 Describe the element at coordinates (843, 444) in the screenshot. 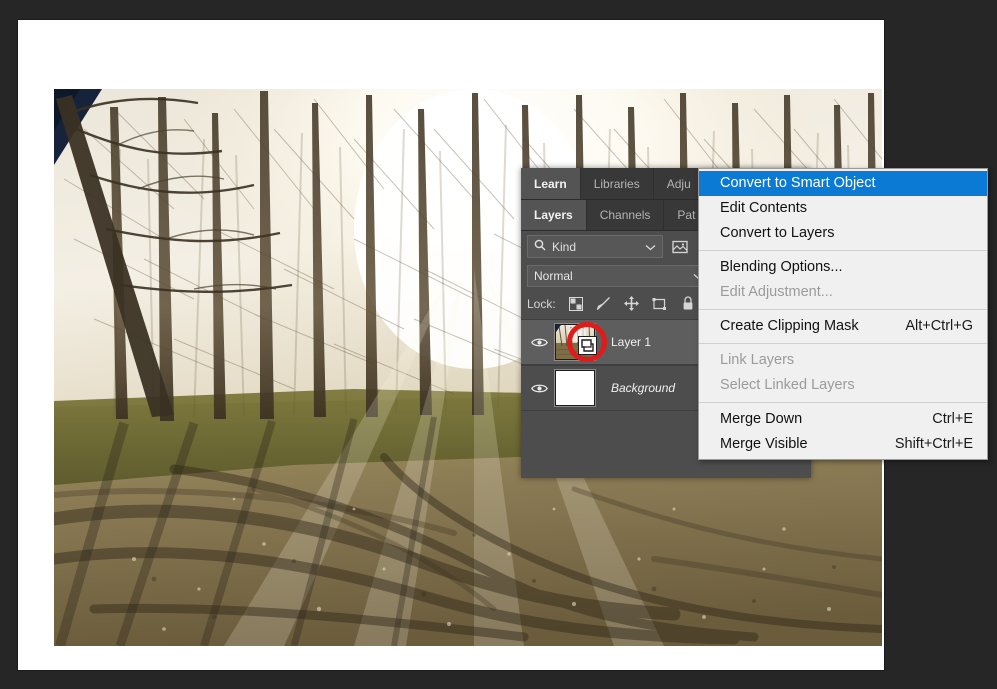

I see `menu-item-merge-visible: Merge Visible Shift+Ctrl+E` at that location.